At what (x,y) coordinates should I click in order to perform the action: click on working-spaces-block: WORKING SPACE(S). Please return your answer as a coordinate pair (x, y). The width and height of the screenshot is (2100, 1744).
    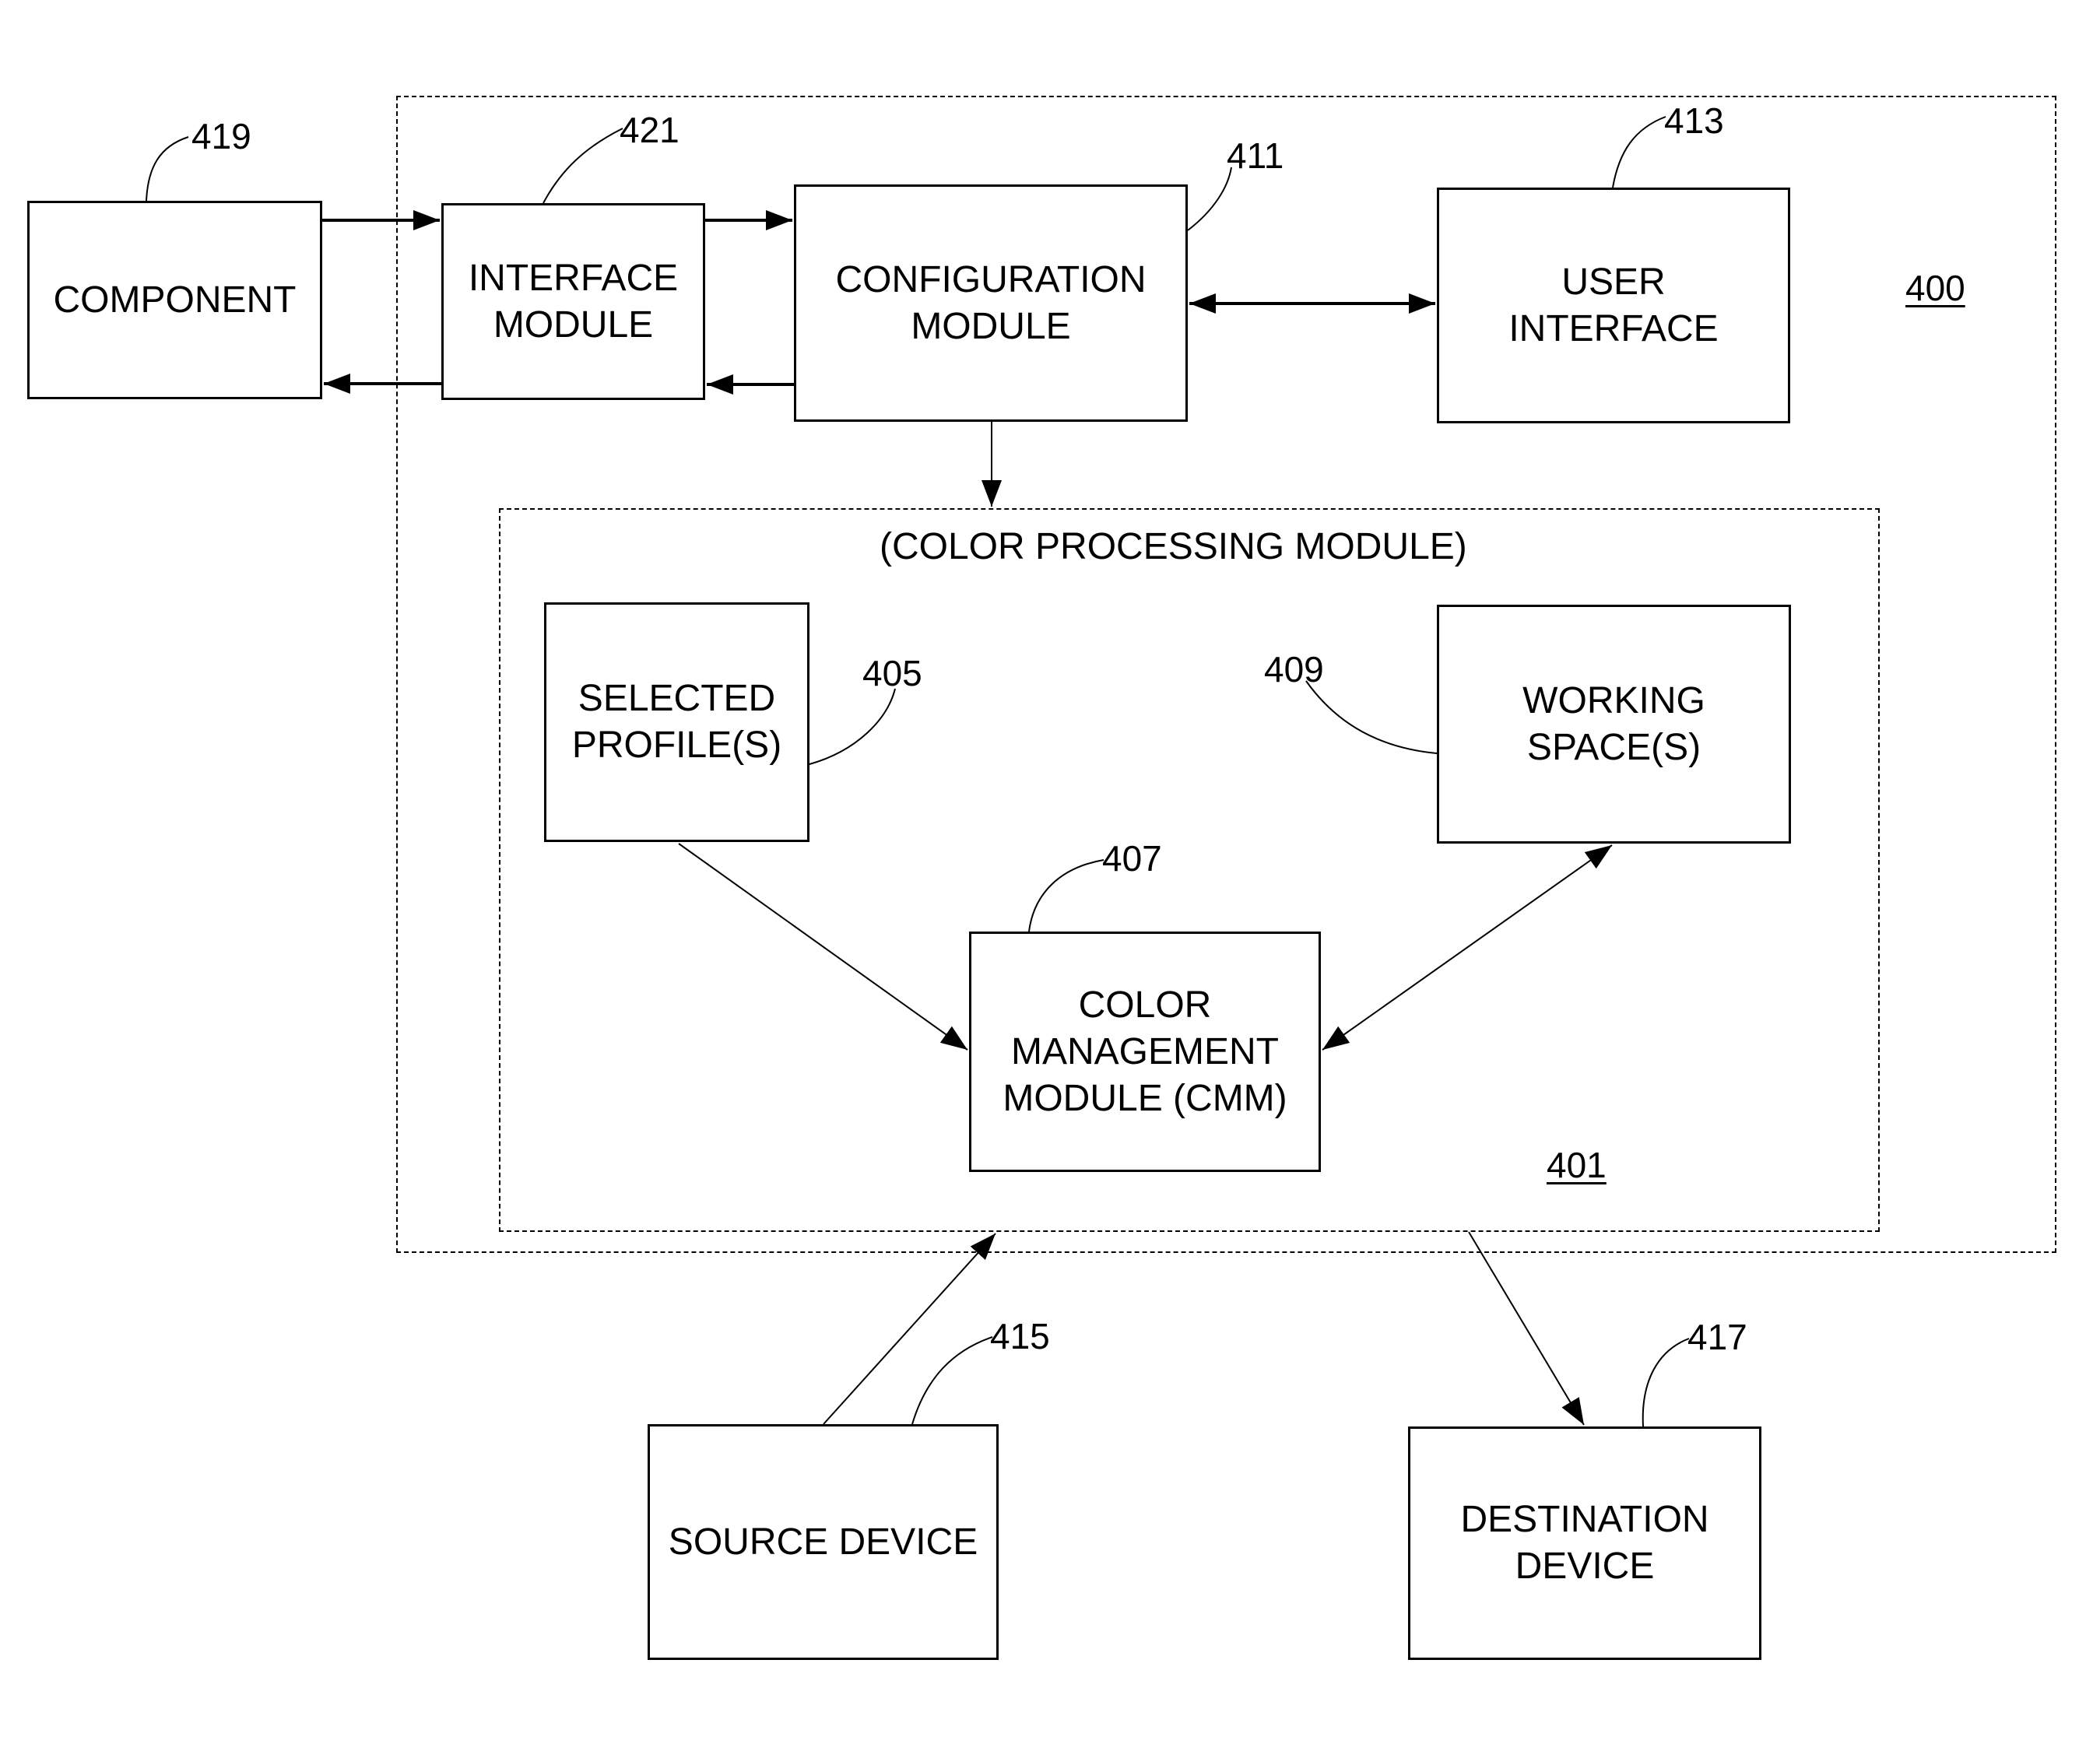
    Looking at the image, I should click on (1614, 724).